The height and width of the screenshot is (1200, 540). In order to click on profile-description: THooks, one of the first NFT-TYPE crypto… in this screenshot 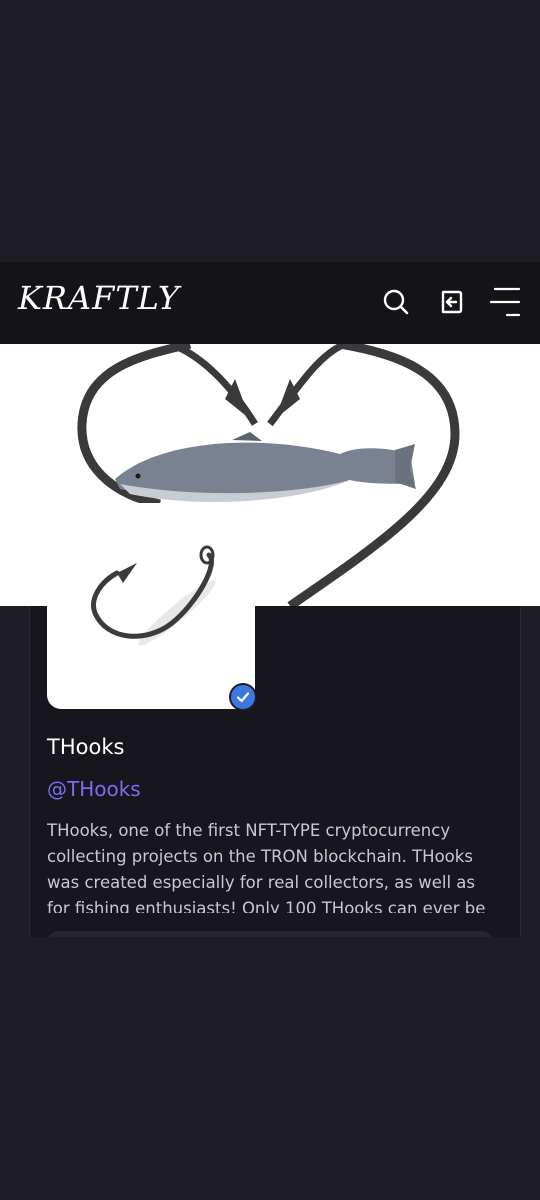, I will do `click(266, 867)`.